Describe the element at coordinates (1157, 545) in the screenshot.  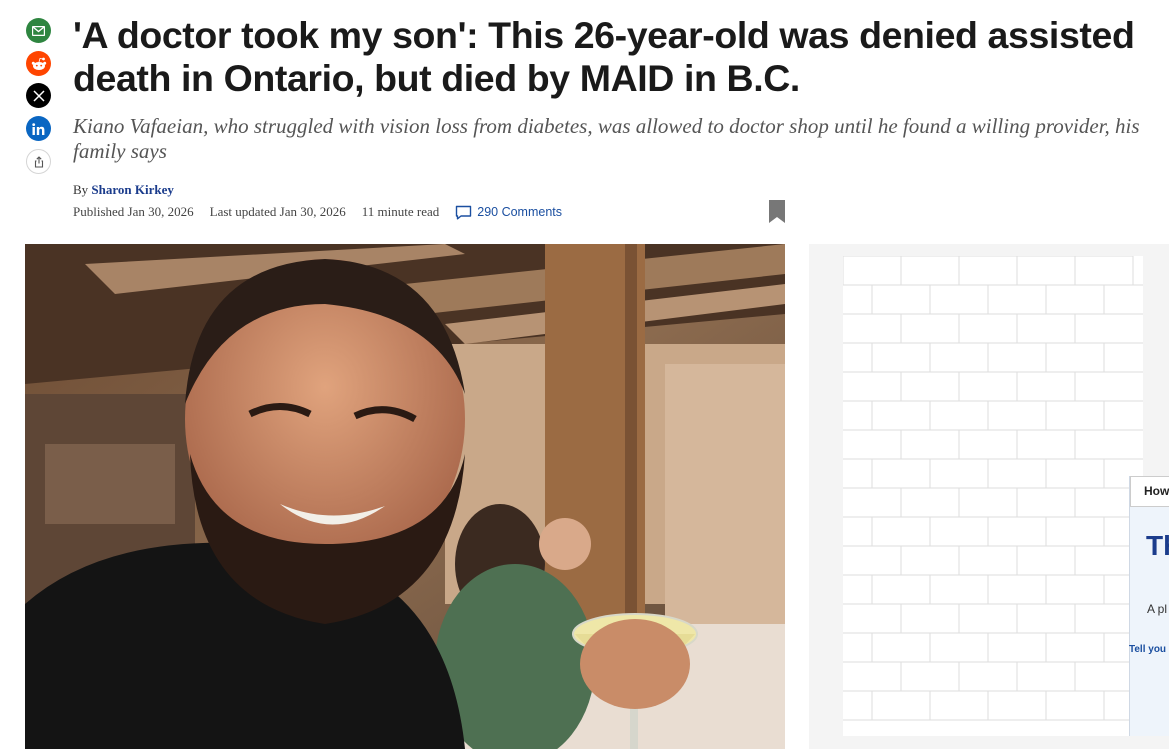
I see `ad-headline: Th` at that location.